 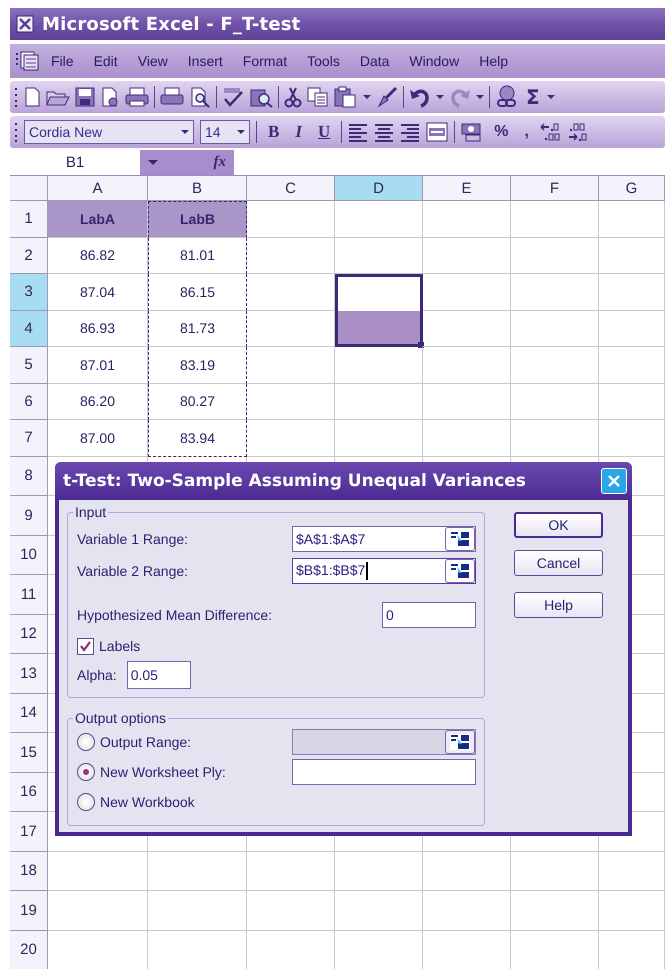 What do you see at coordinates (501, 132) in the screenshot?
I see `percent-button: %` at bounding box center [501, 132].